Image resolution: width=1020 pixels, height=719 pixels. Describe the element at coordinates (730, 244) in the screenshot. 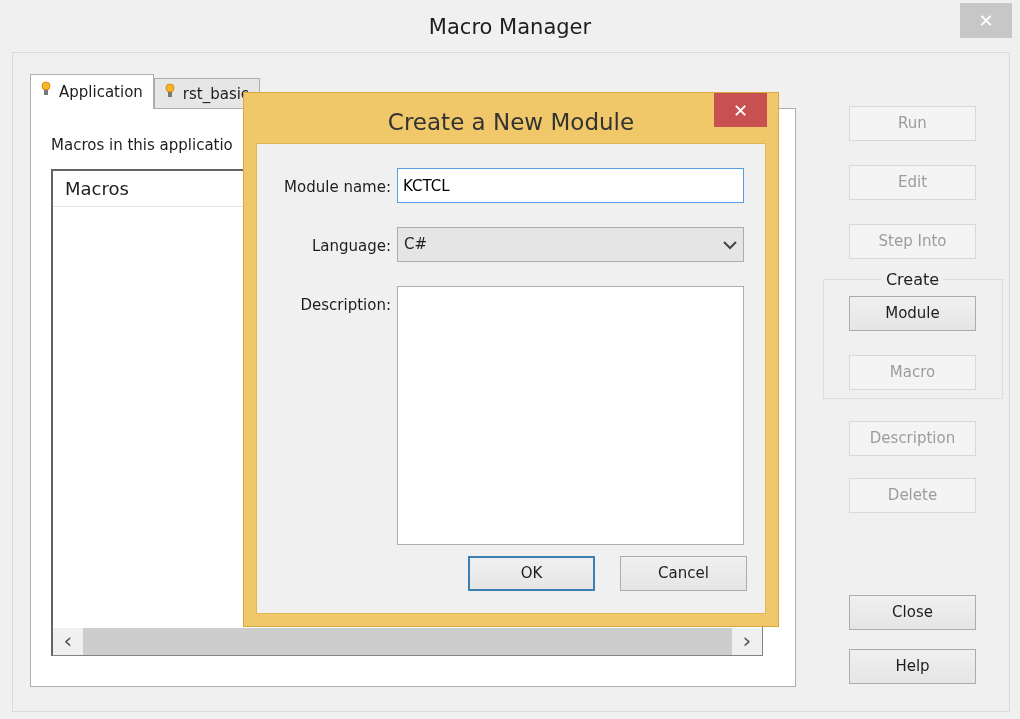

I see `chevron-down-icon` at that location.